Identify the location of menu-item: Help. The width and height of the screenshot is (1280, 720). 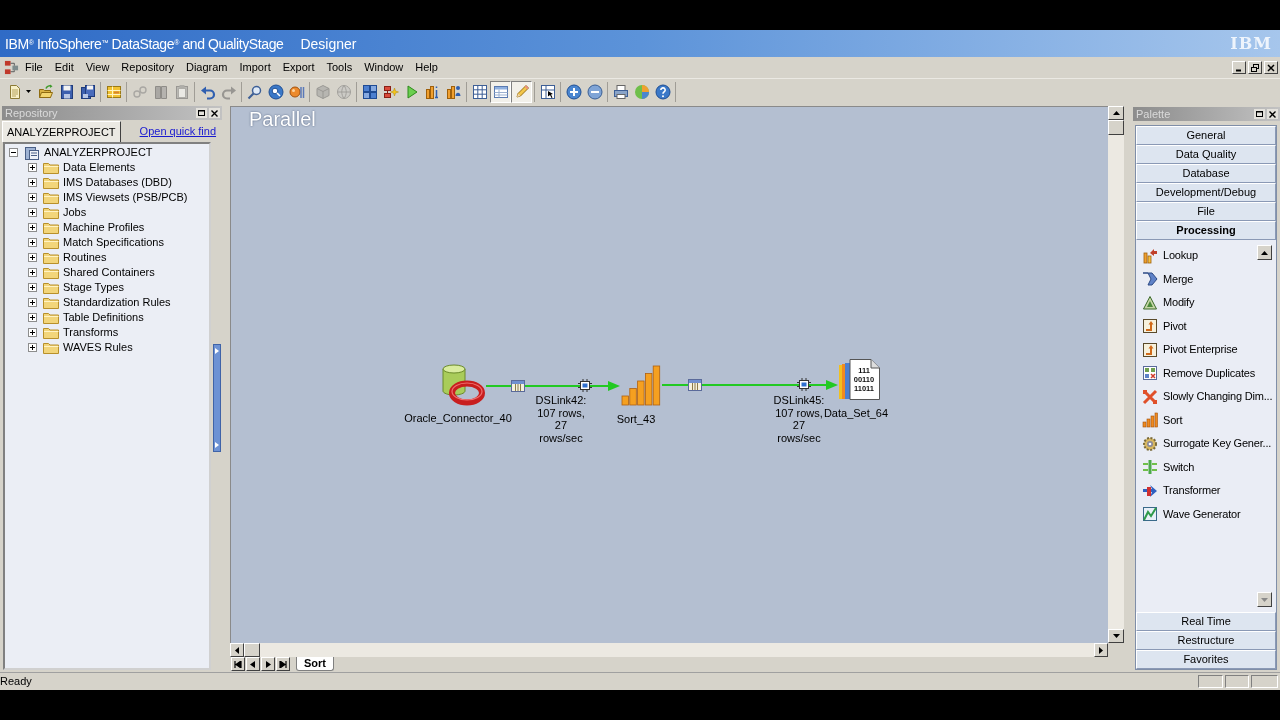
(426, 67).